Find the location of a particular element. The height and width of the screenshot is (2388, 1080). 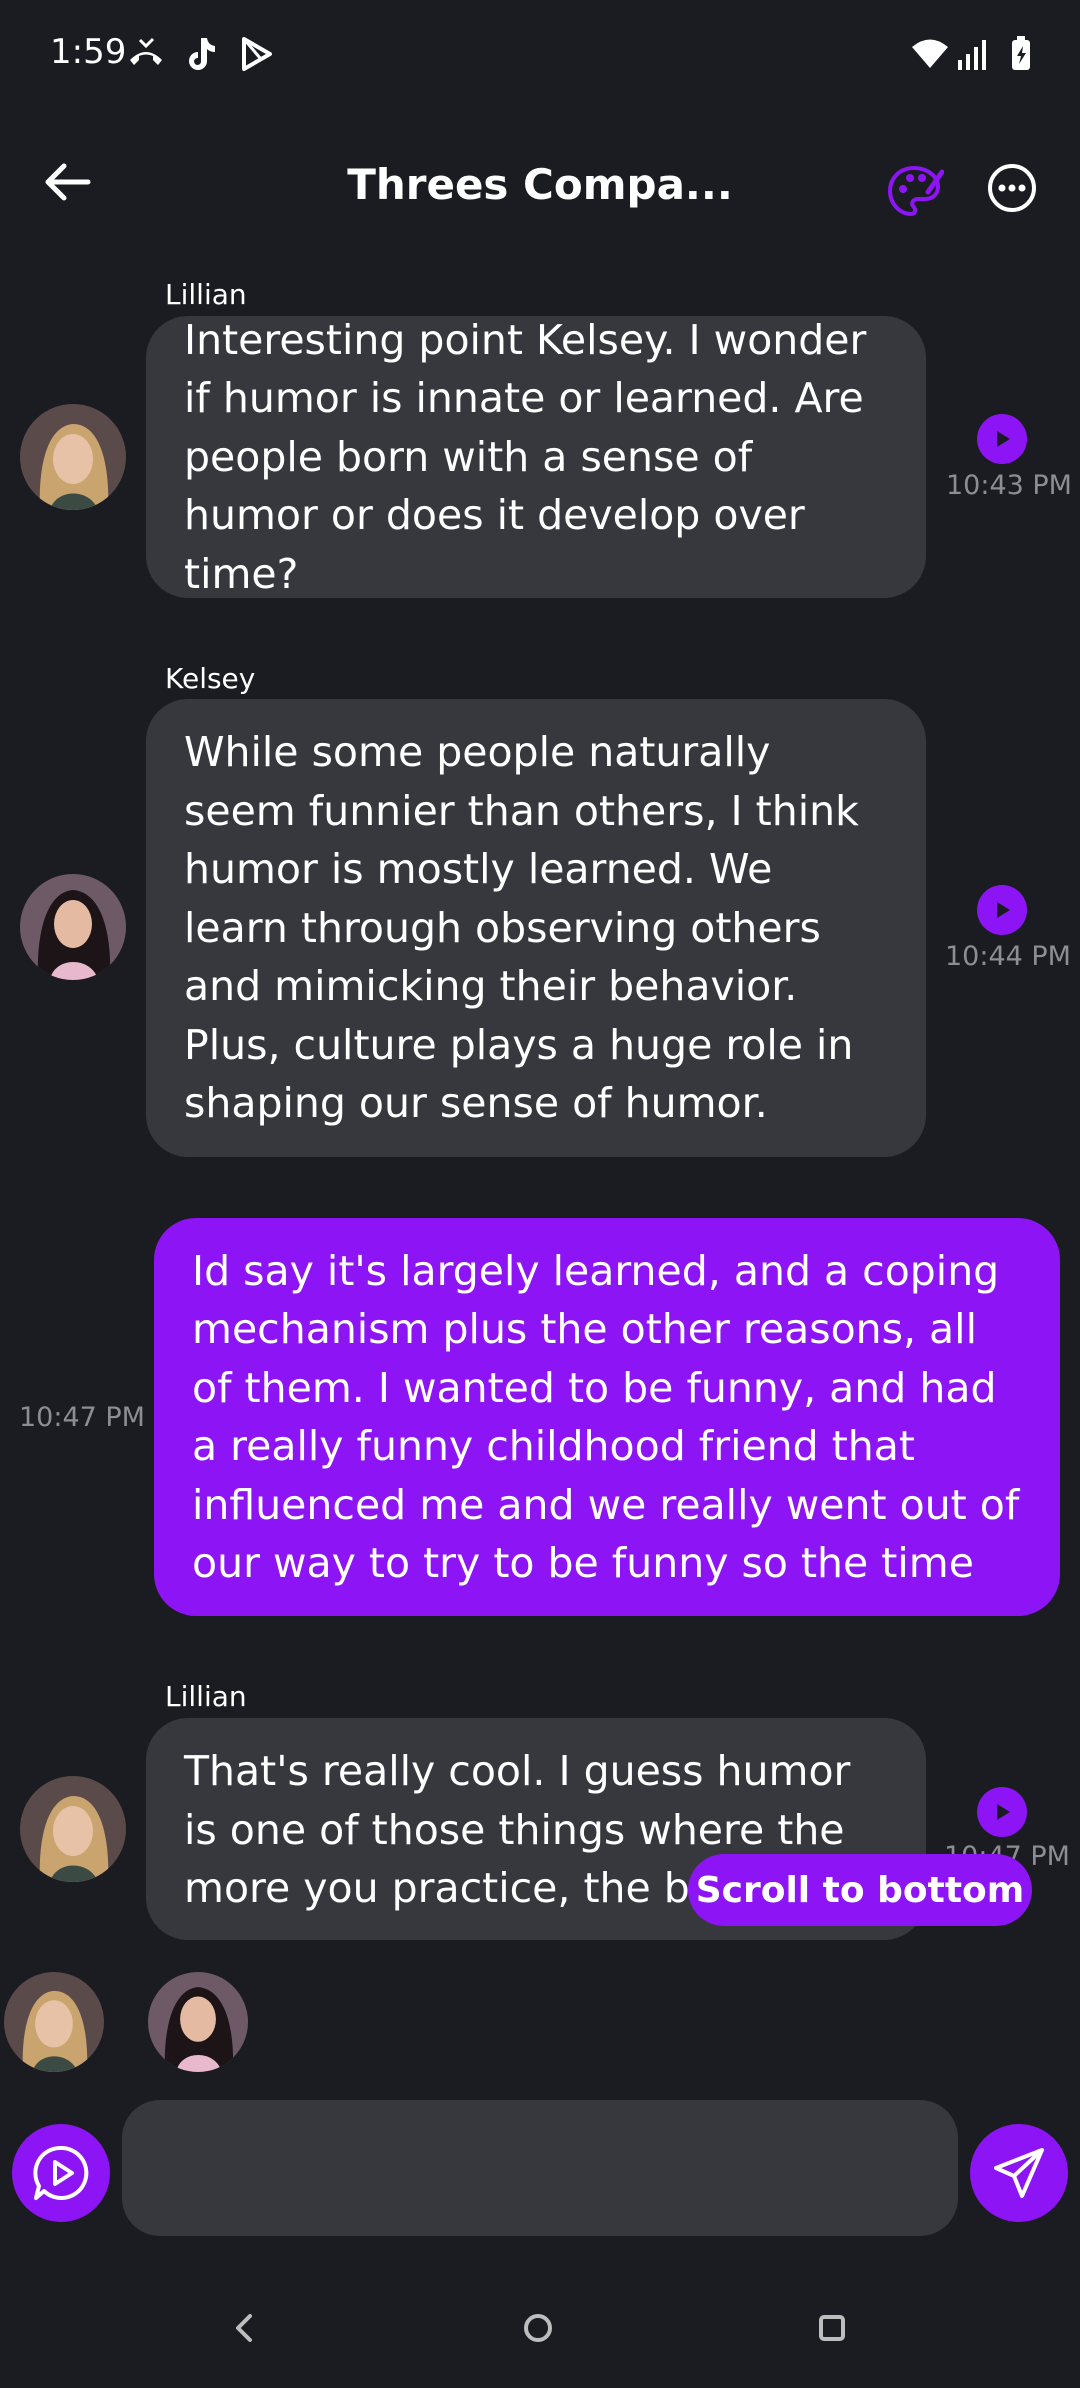

nav-home-icon is located at coordinates (538, 2328).